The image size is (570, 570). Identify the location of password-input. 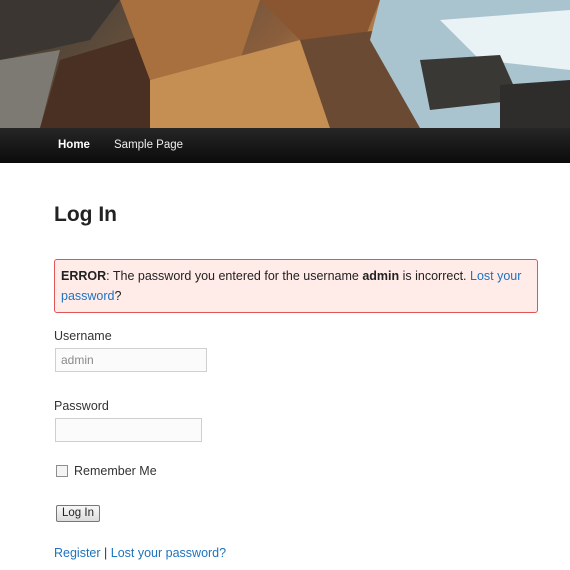
(128, 430).